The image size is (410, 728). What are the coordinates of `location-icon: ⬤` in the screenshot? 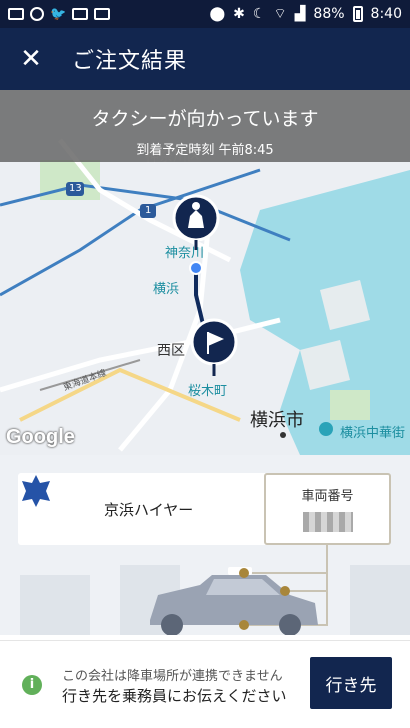 It's located at (217, 14).